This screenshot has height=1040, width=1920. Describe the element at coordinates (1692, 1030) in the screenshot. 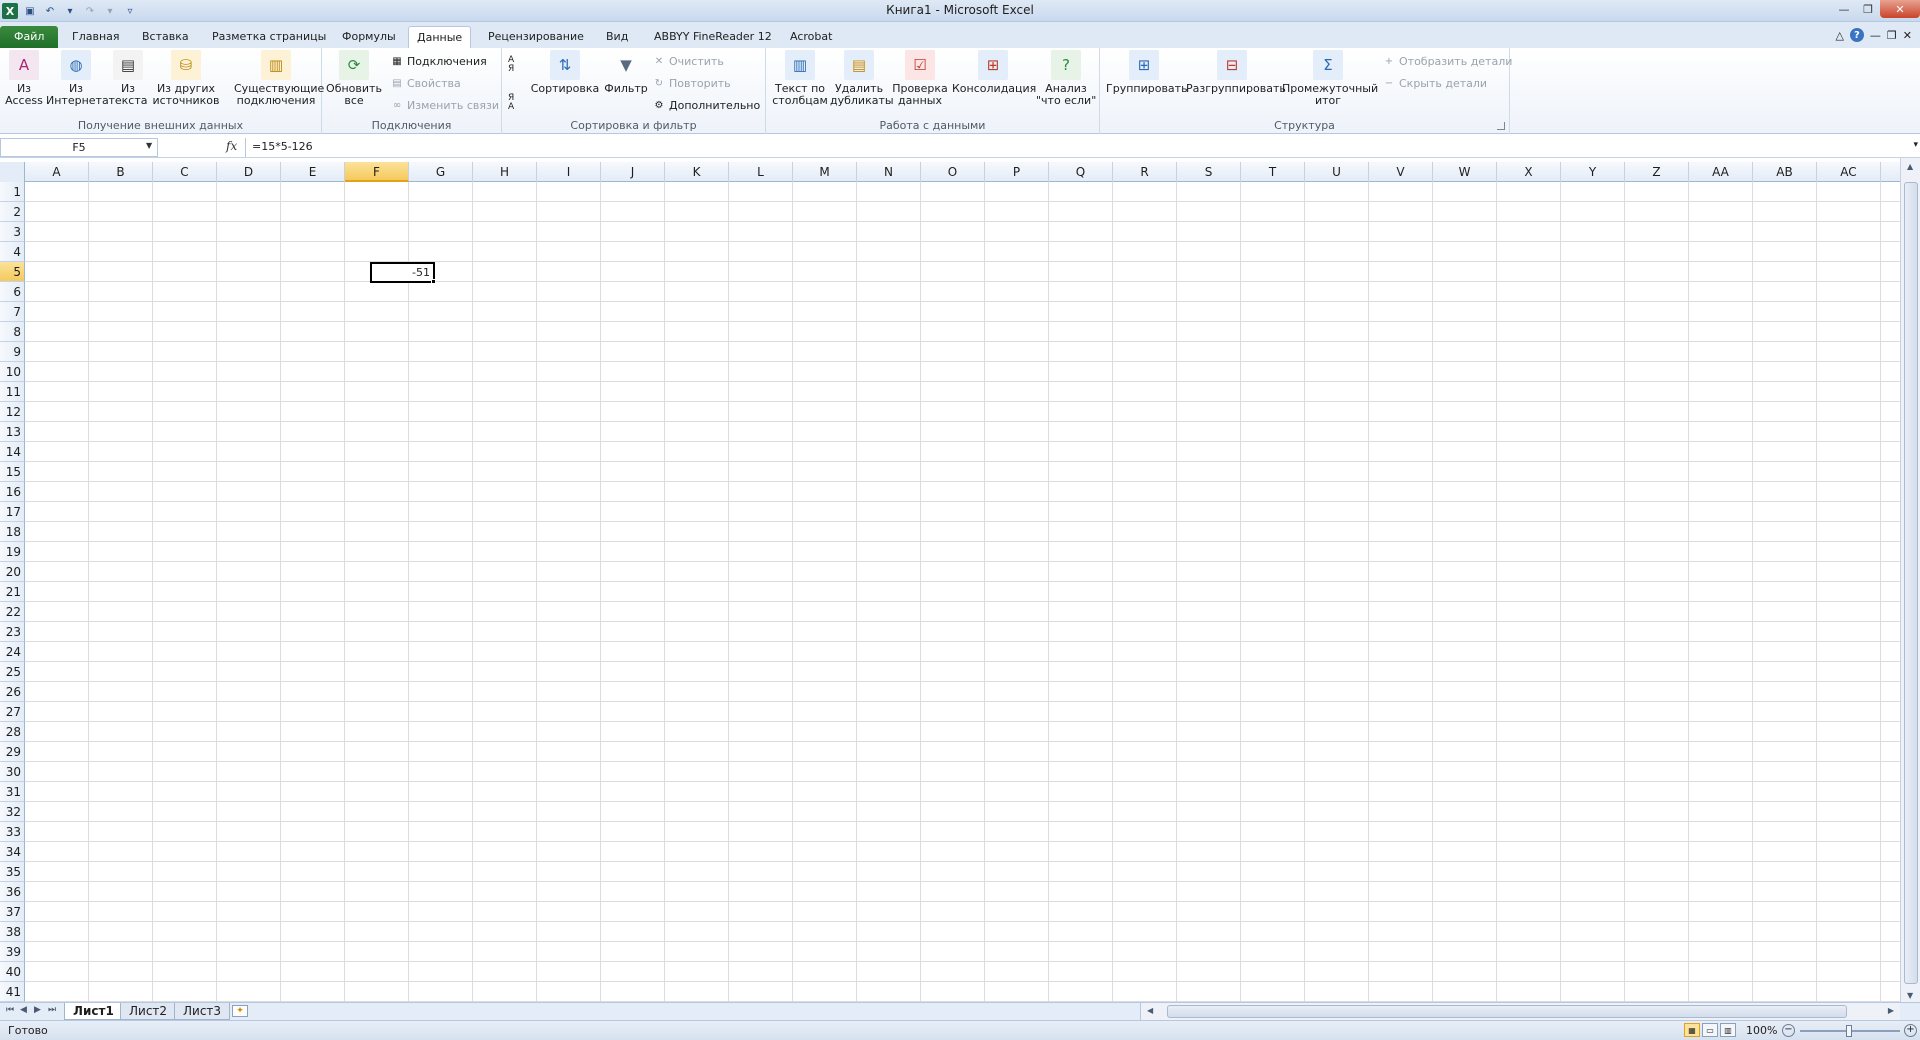

I see `normal-view-icon: ▦` at that location.